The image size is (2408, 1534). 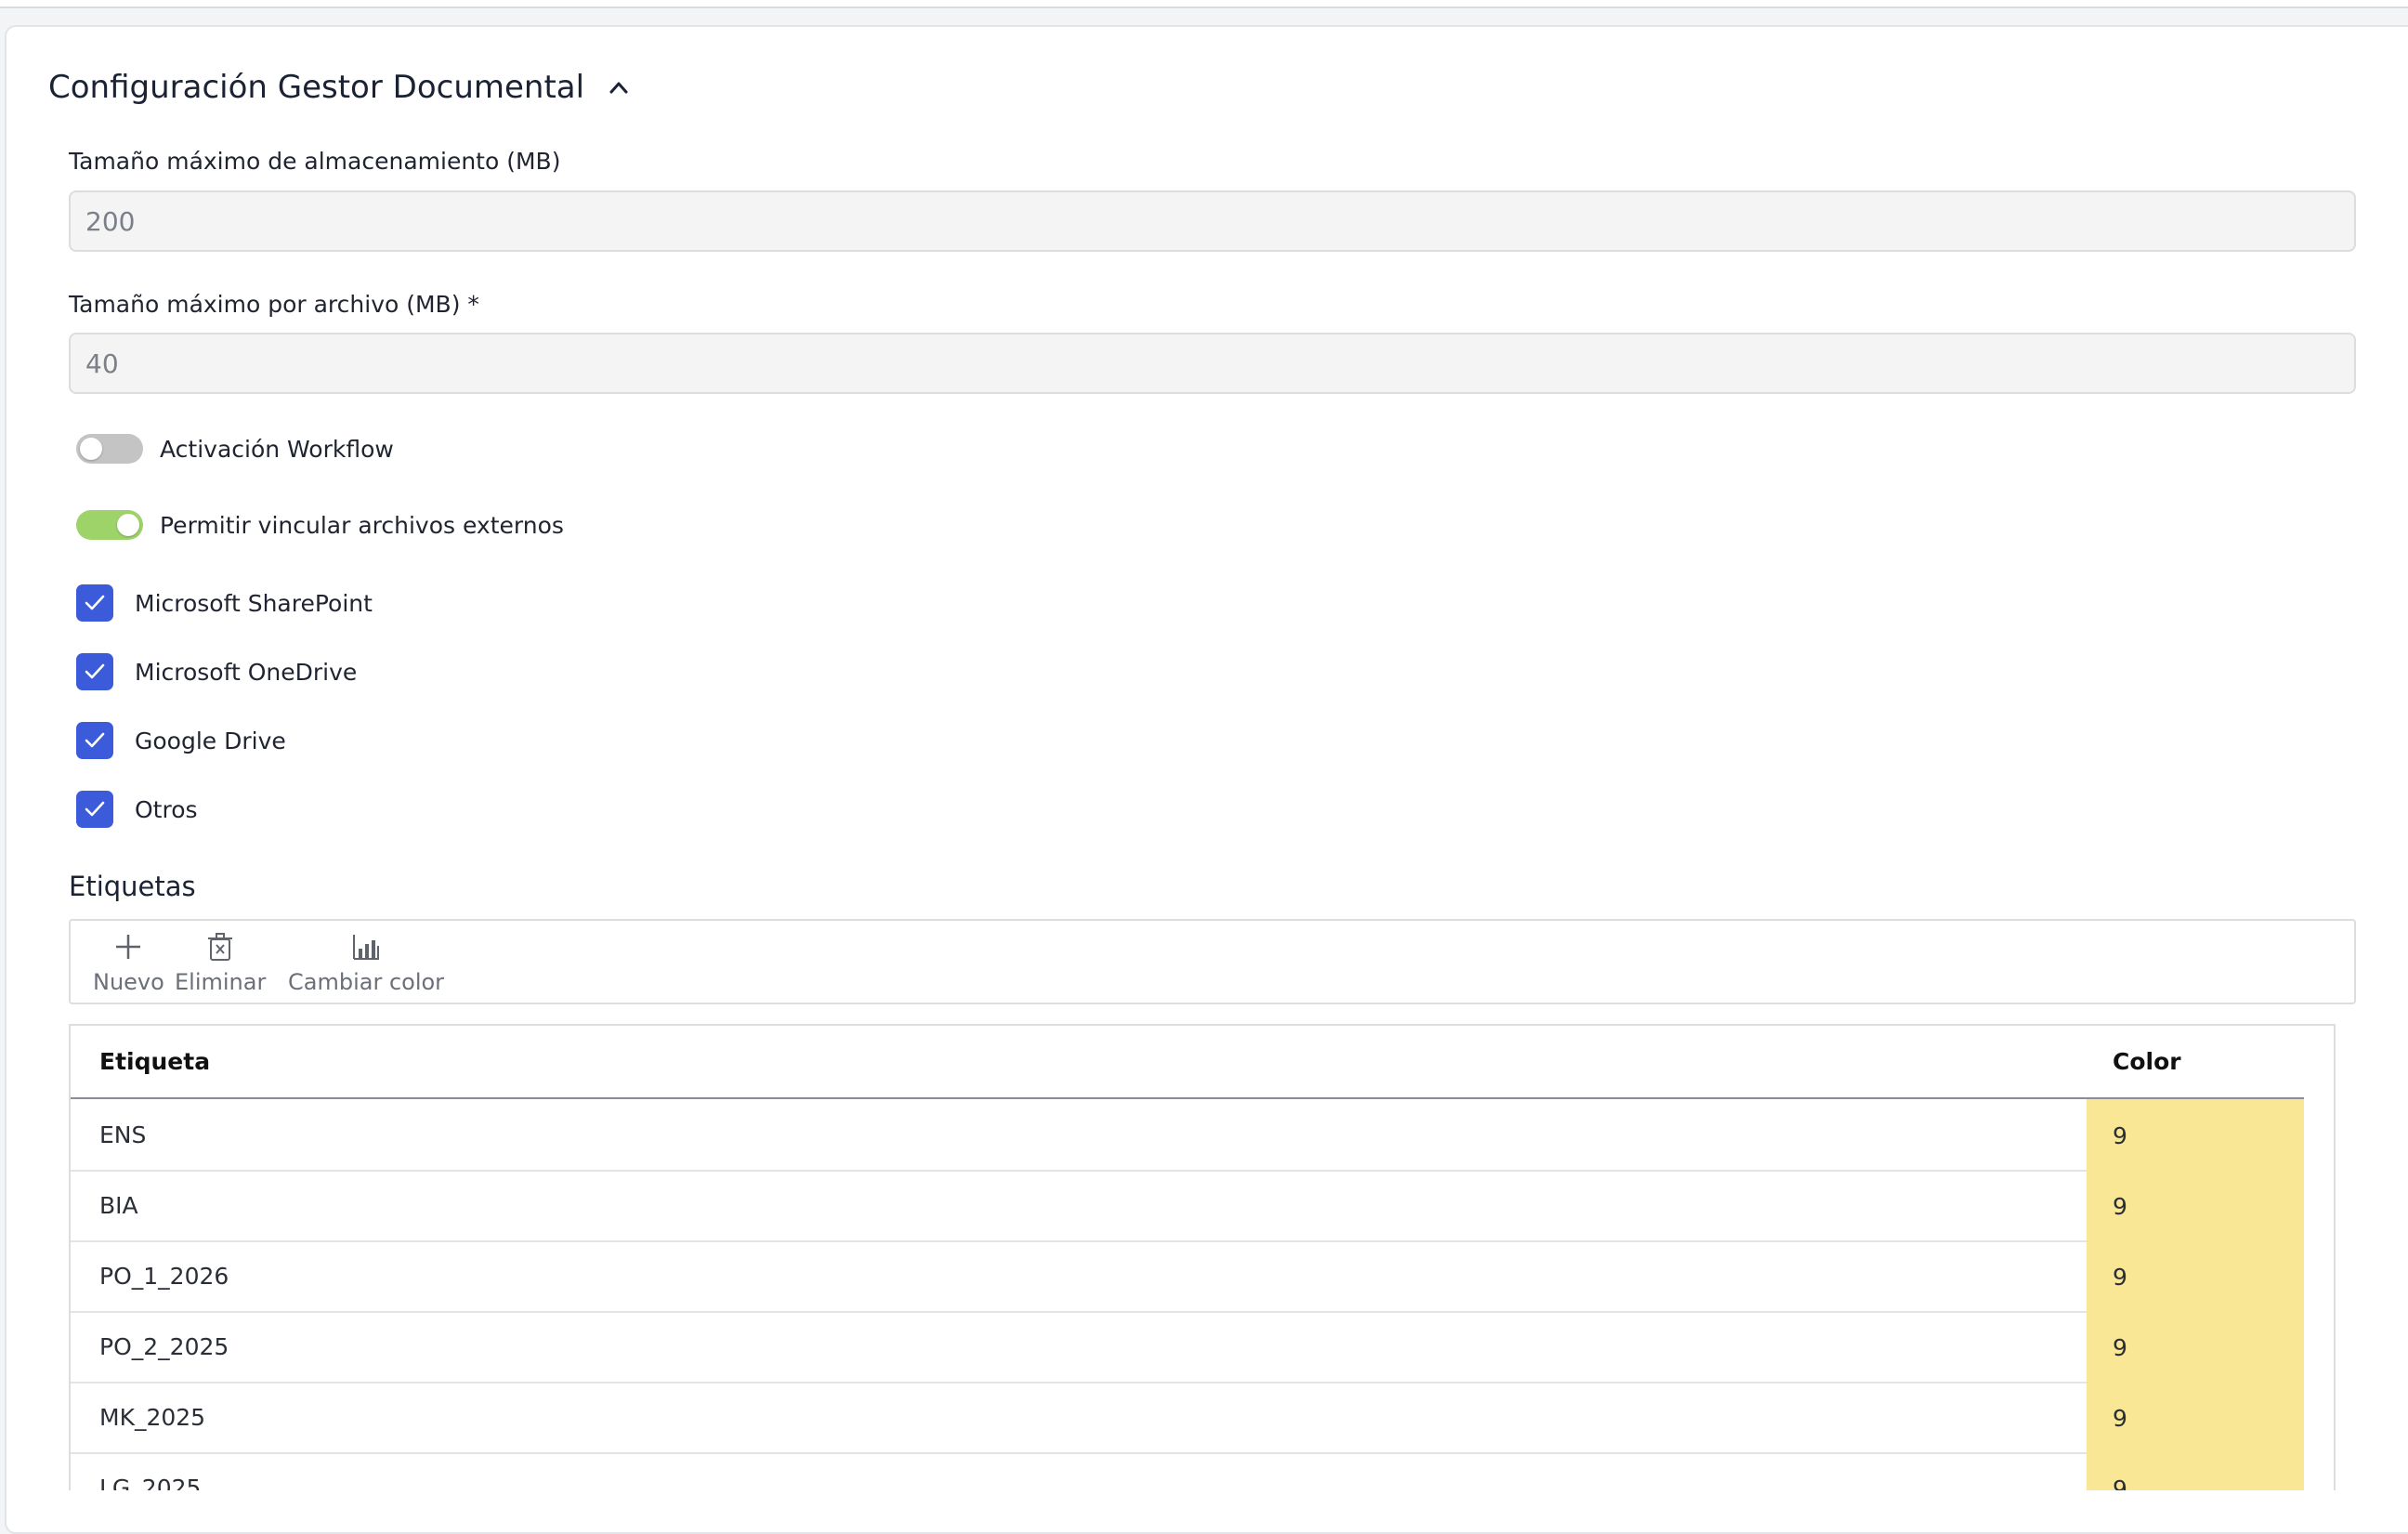 What do you see at coordinates (366, 982) in the screenshot?
I see `change-color-label: Cambiar color` at bounding box center [366, 982].